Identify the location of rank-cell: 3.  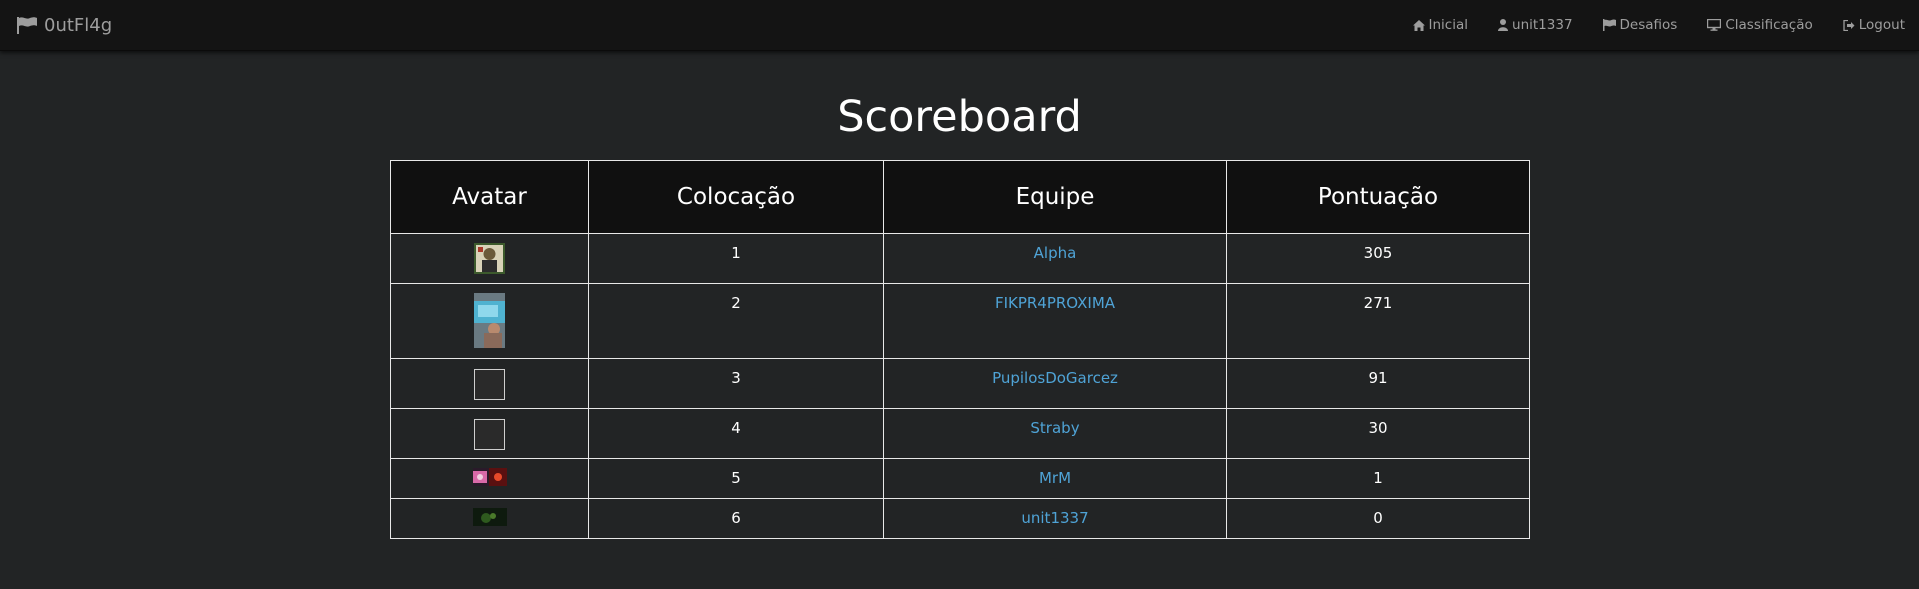
(736, 383).